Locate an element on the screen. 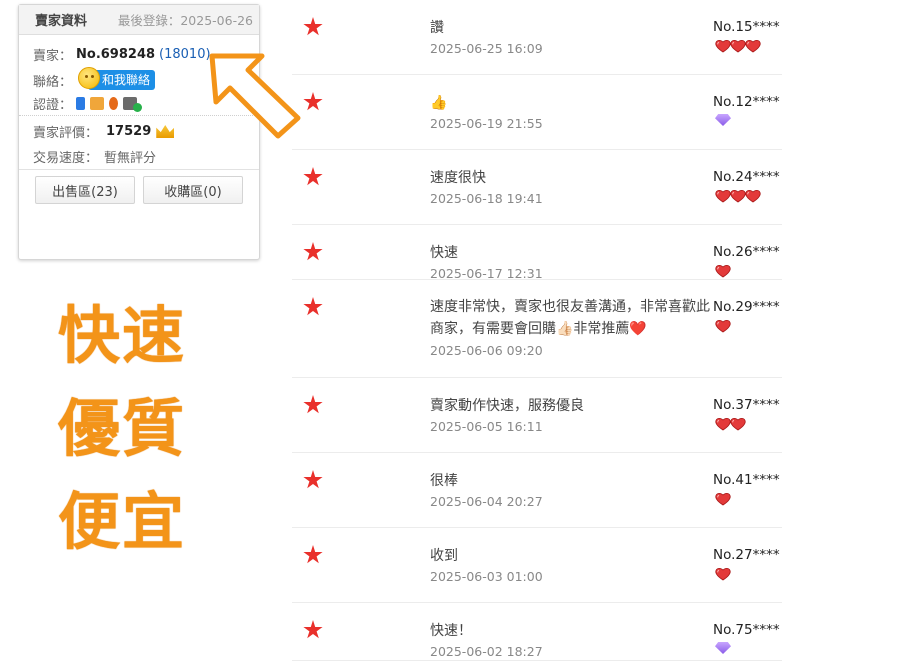  review-date: 2025-06-06 09:20 is located at coordinates (486, 350).